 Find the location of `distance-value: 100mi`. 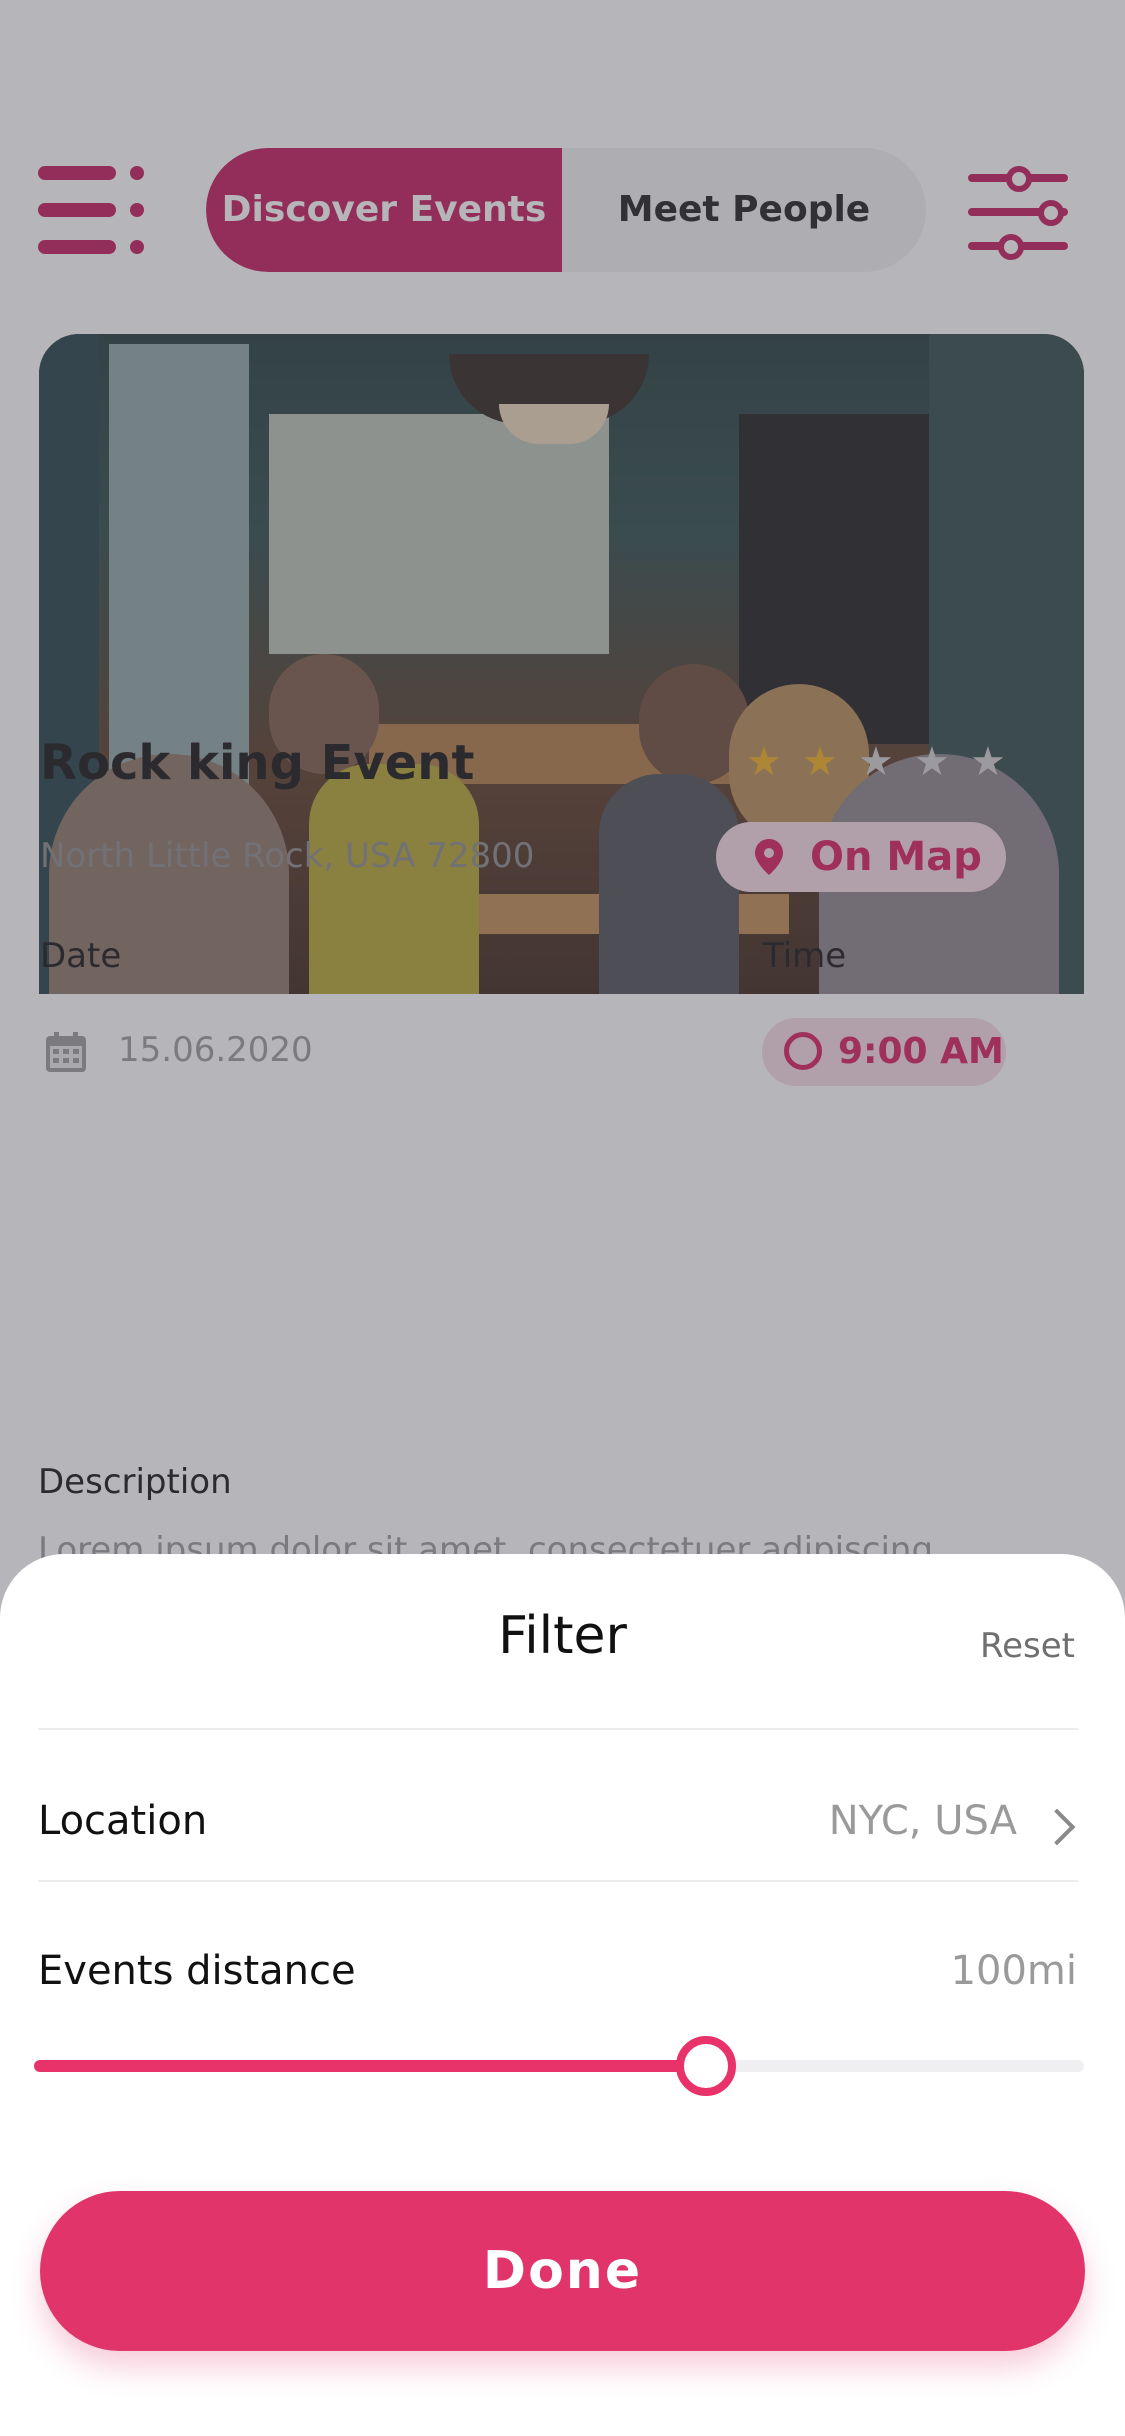

distance-value: 100mi is located at coordinates (1013, 1971).